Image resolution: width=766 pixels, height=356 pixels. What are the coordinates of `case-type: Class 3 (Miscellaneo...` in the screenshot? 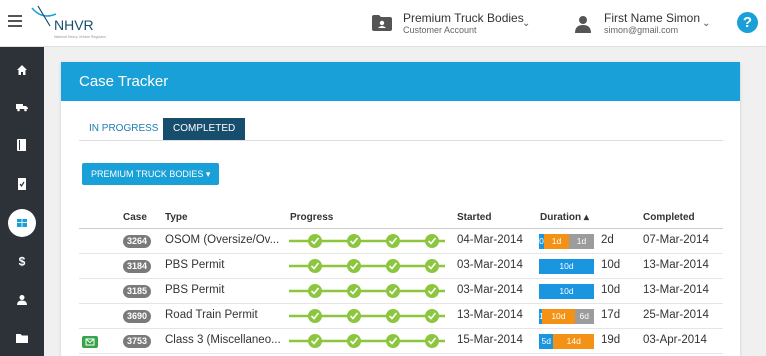 It's located at (223, 340).